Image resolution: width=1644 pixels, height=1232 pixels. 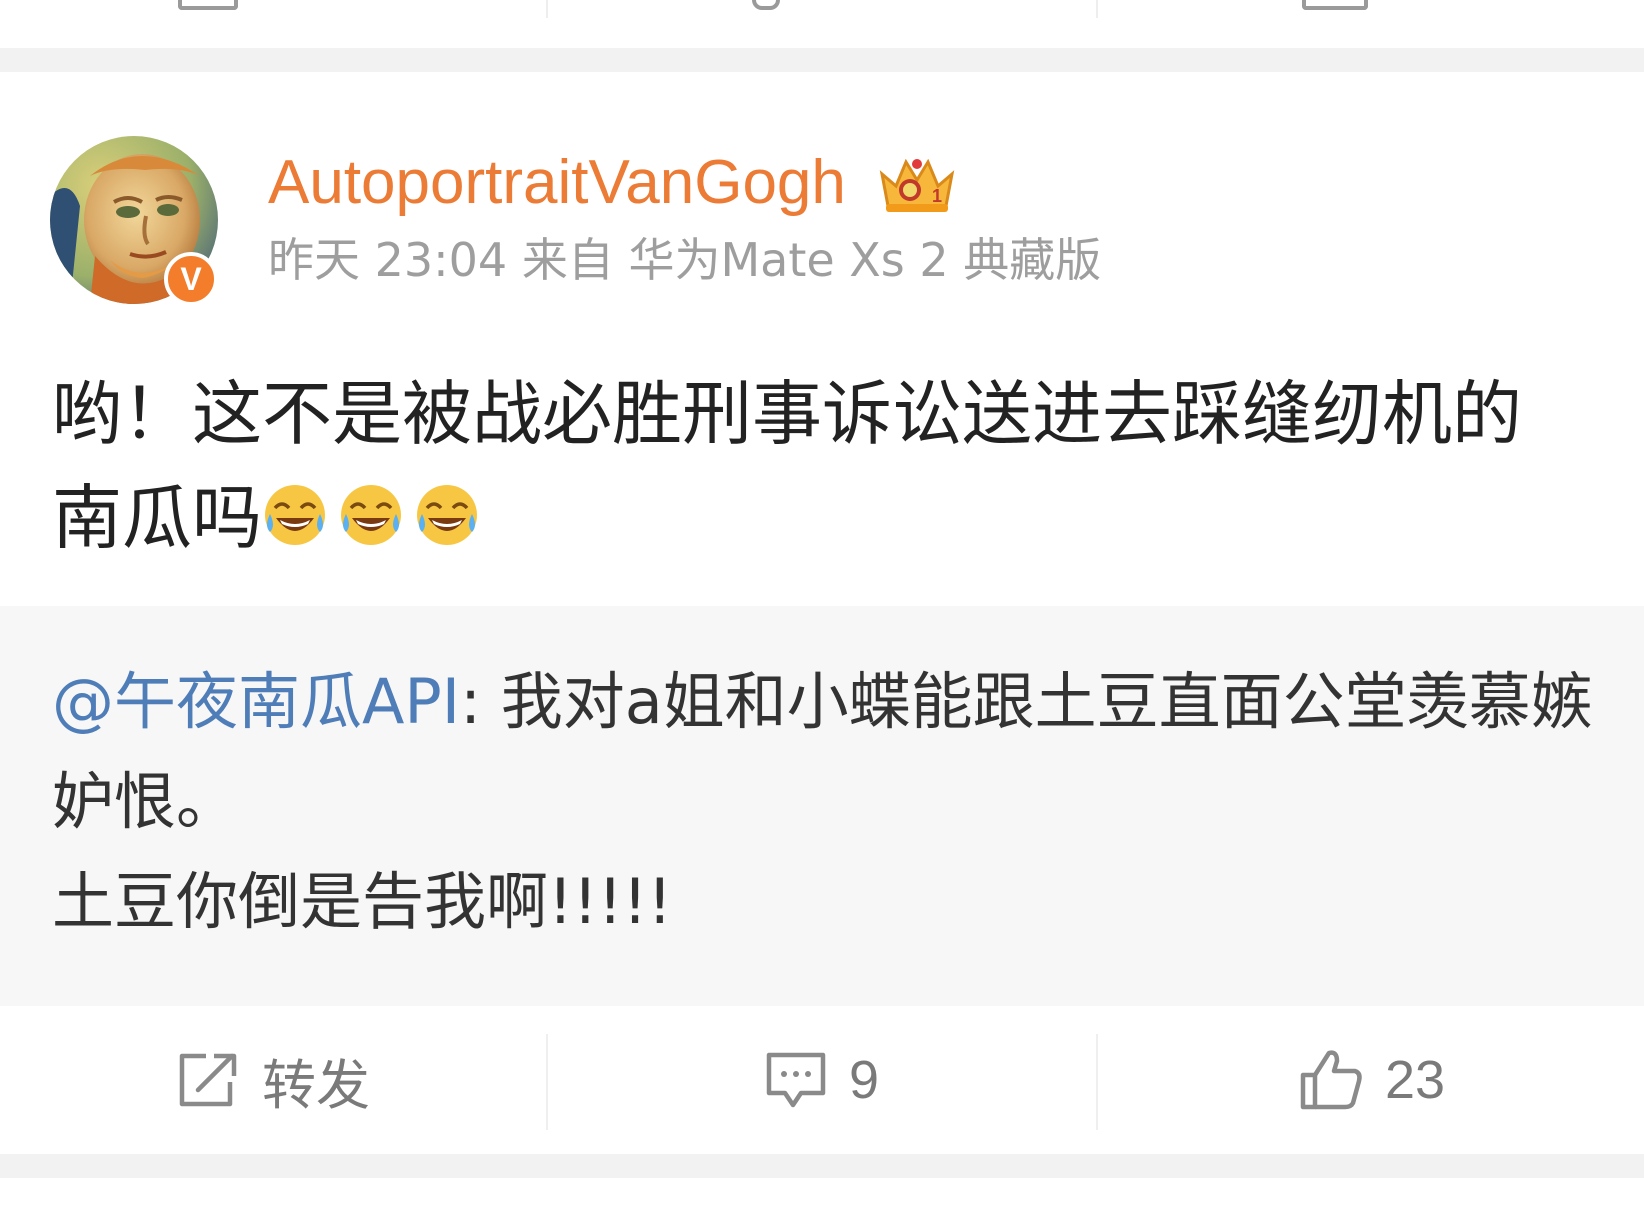 I want to click on comment-button: 9, so click(x=821, y=1080).